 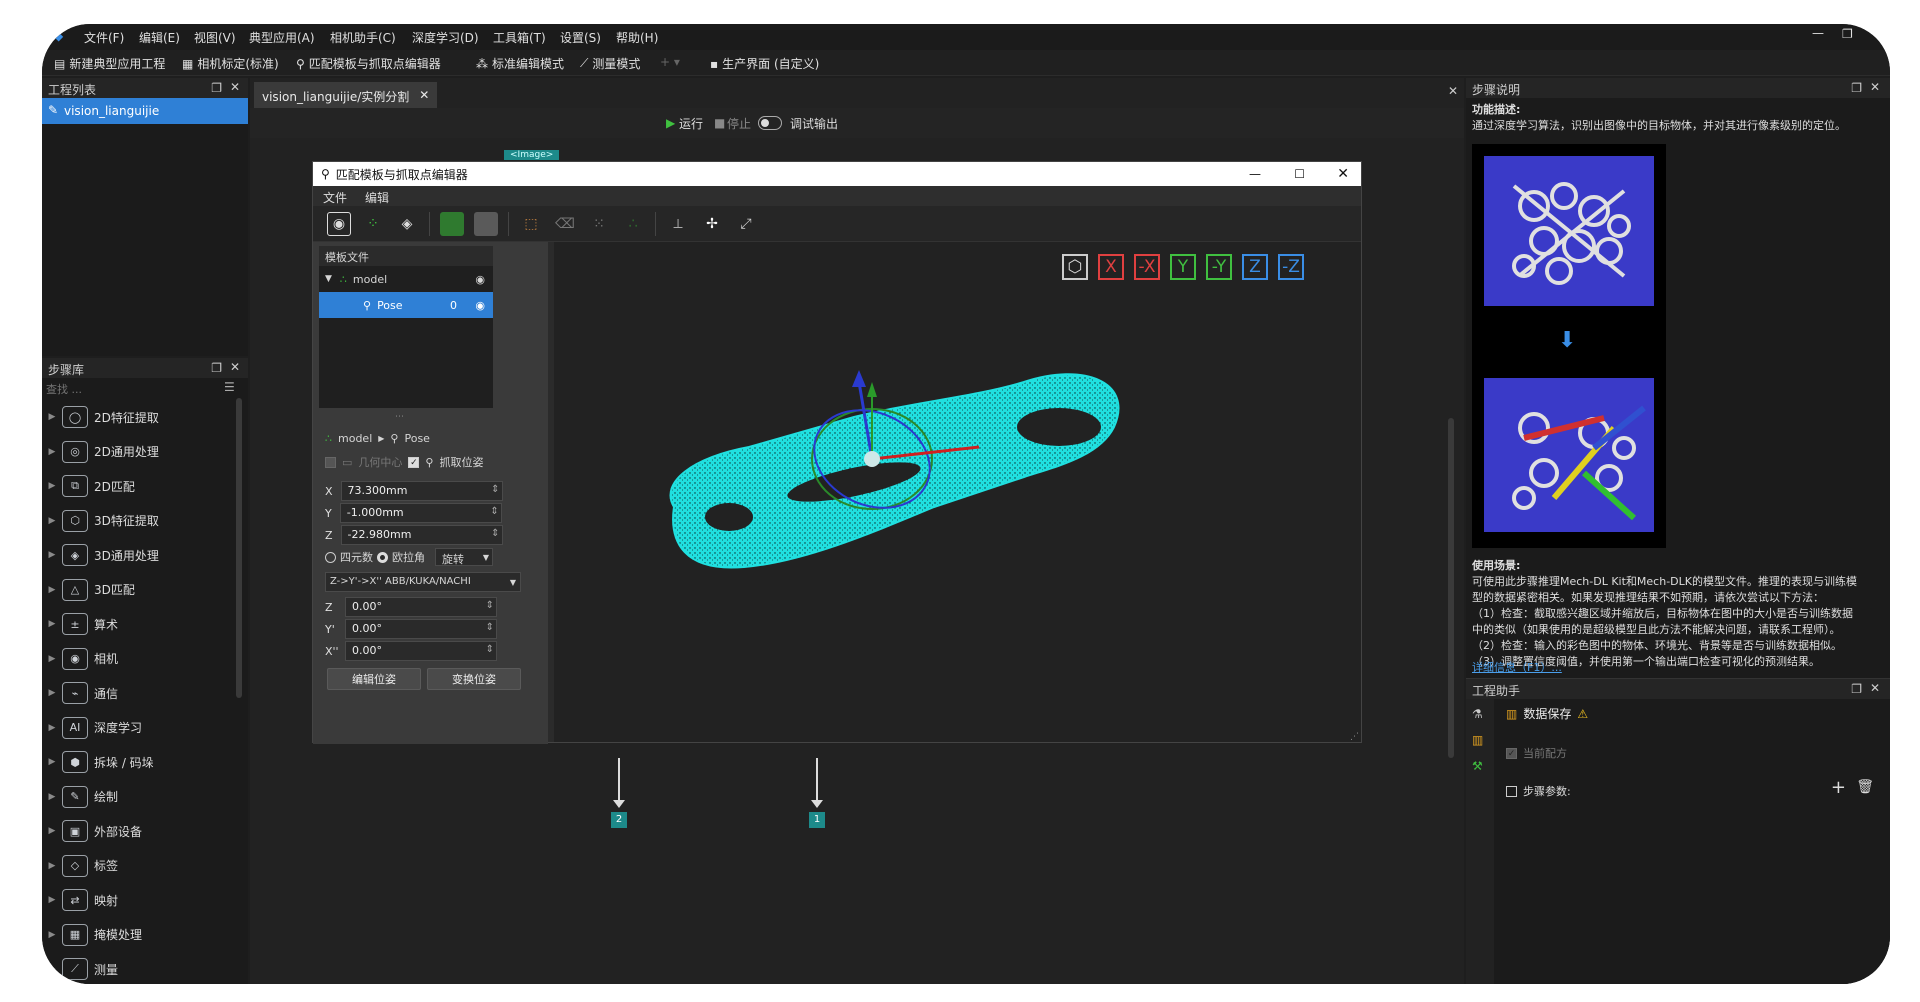 What do you see at coordinates (1847, 34) in the screenshot?
I see `restore-icon: ❐` at bounding box center [1847, 34].